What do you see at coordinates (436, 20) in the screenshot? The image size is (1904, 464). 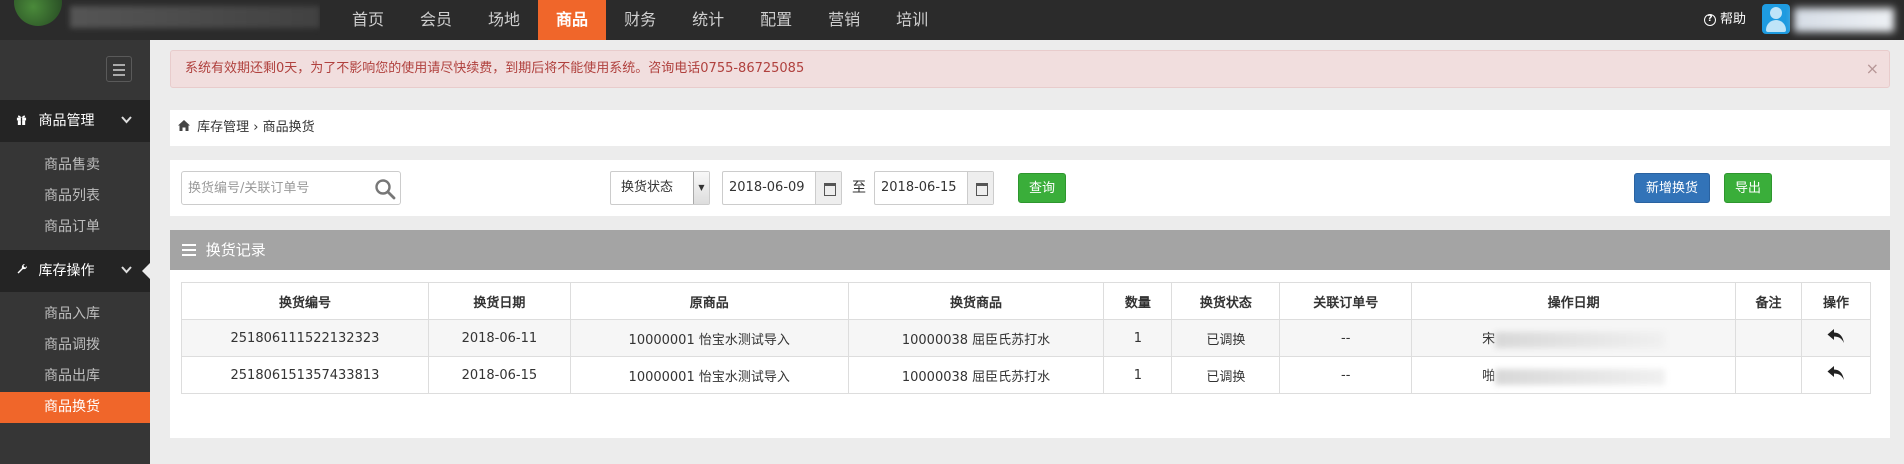 I see `nav-item-members: 会员` at bounding box center [436, 20].